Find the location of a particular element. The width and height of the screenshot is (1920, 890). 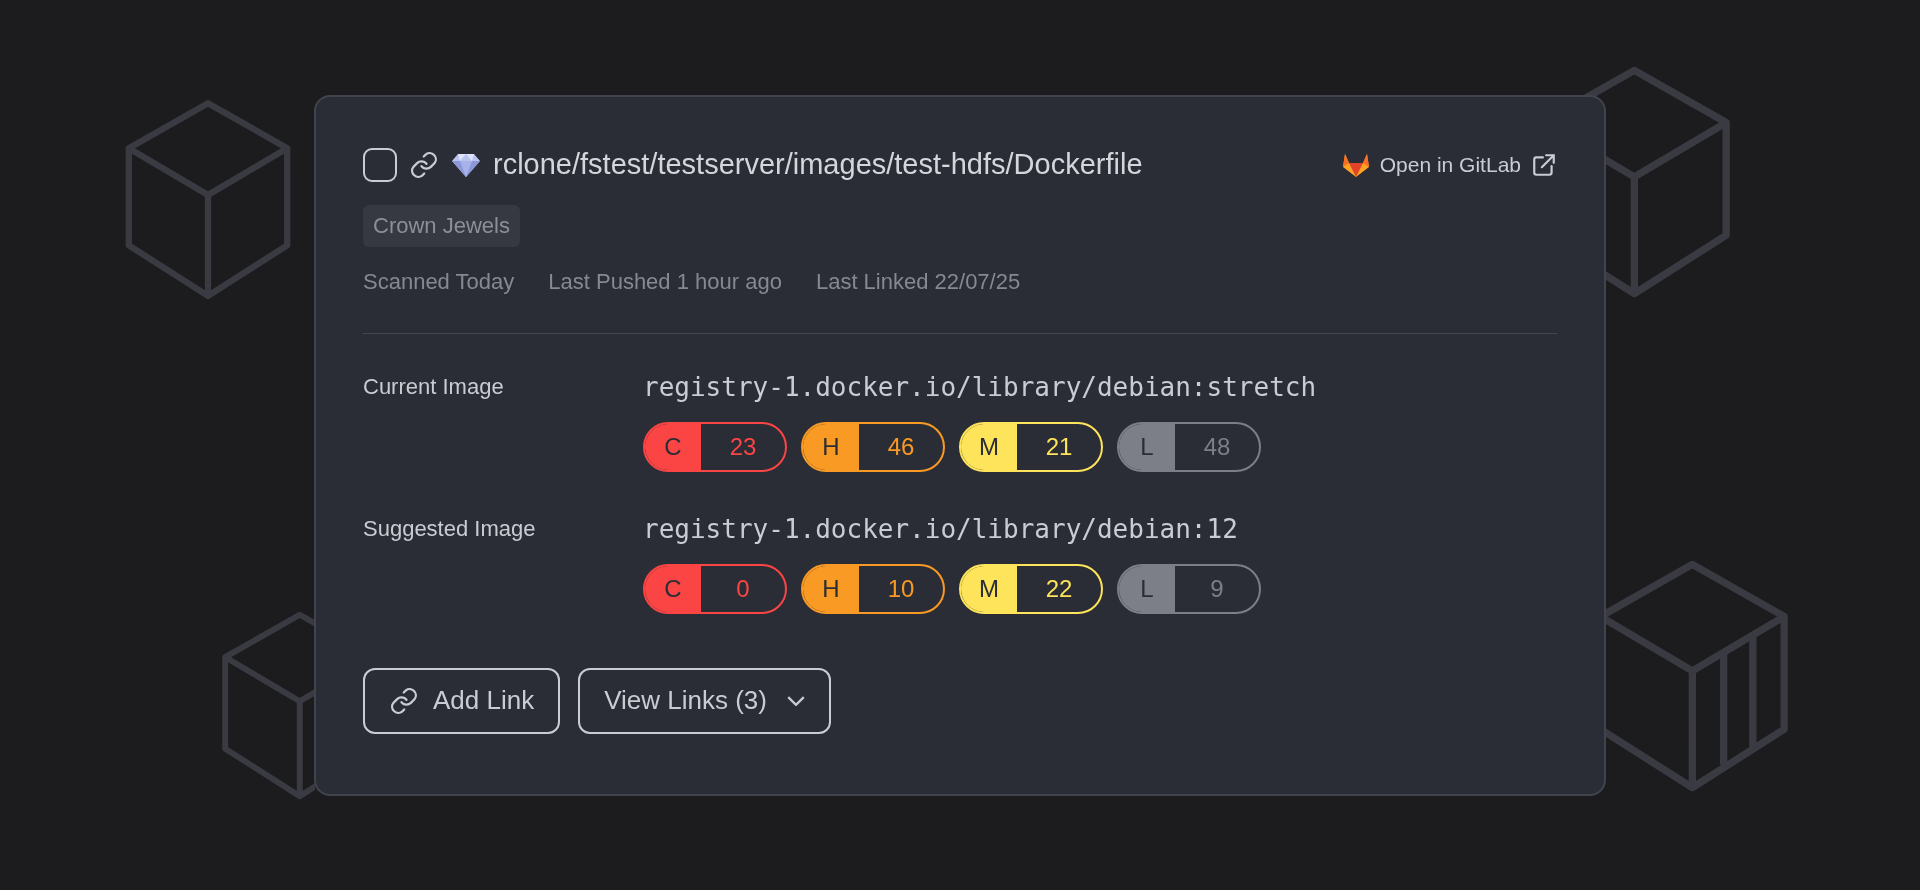

add-link-button: Add Link is located at coordinates (462, 700).